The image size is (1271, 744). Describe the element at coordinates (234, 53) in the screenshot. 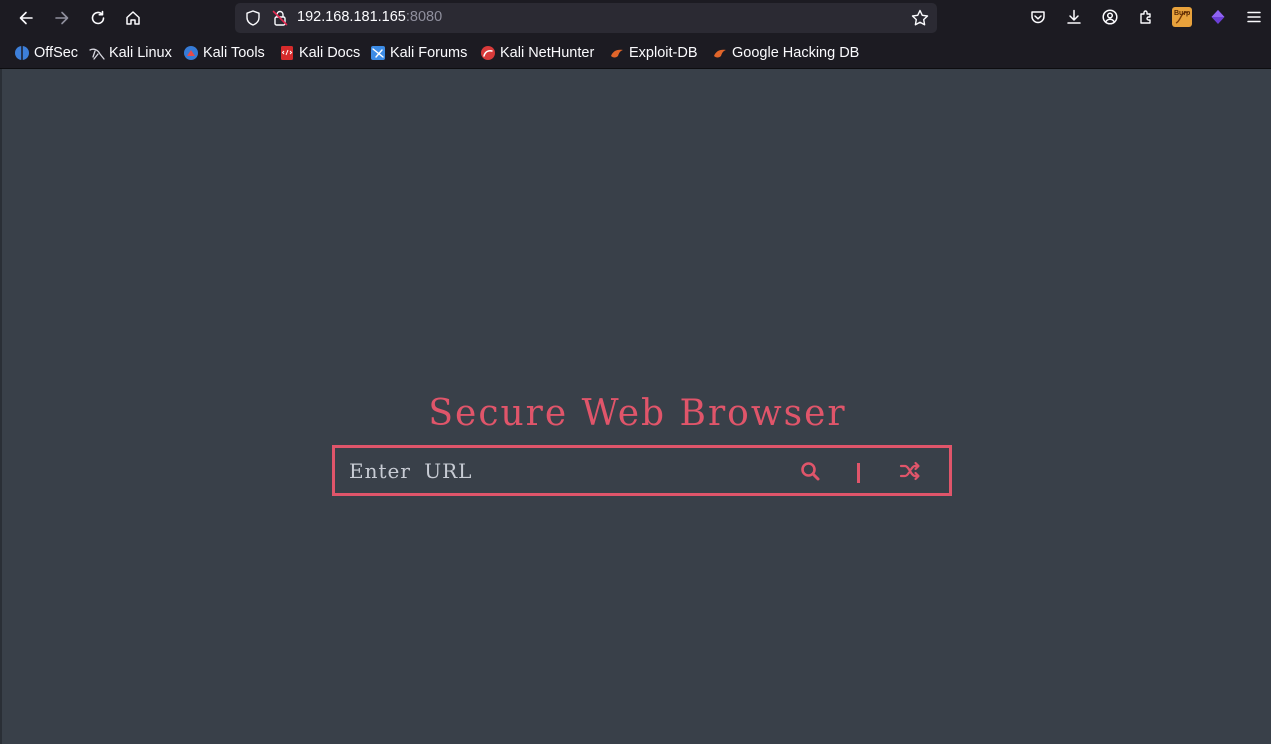

I see `bookmark-label: Kali Tools` at that location.